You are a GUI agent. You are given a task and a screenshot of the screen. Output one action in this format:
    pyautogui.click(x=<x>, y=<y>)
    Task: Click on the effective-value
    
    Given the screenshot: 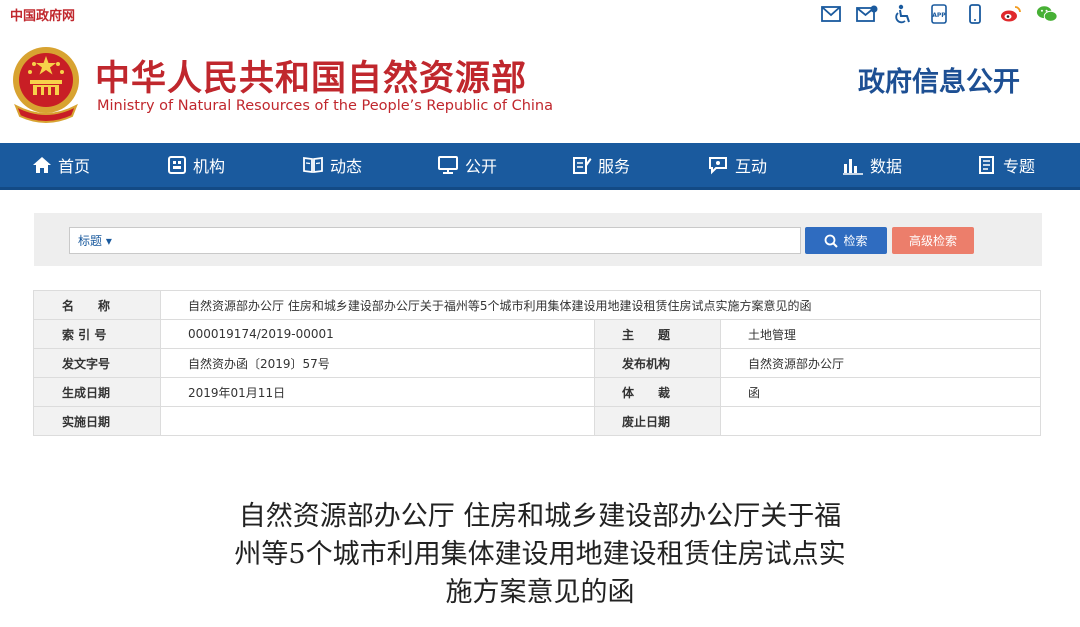 What is the action you would take?
    pyautogui.click(x=377, y=421)
    